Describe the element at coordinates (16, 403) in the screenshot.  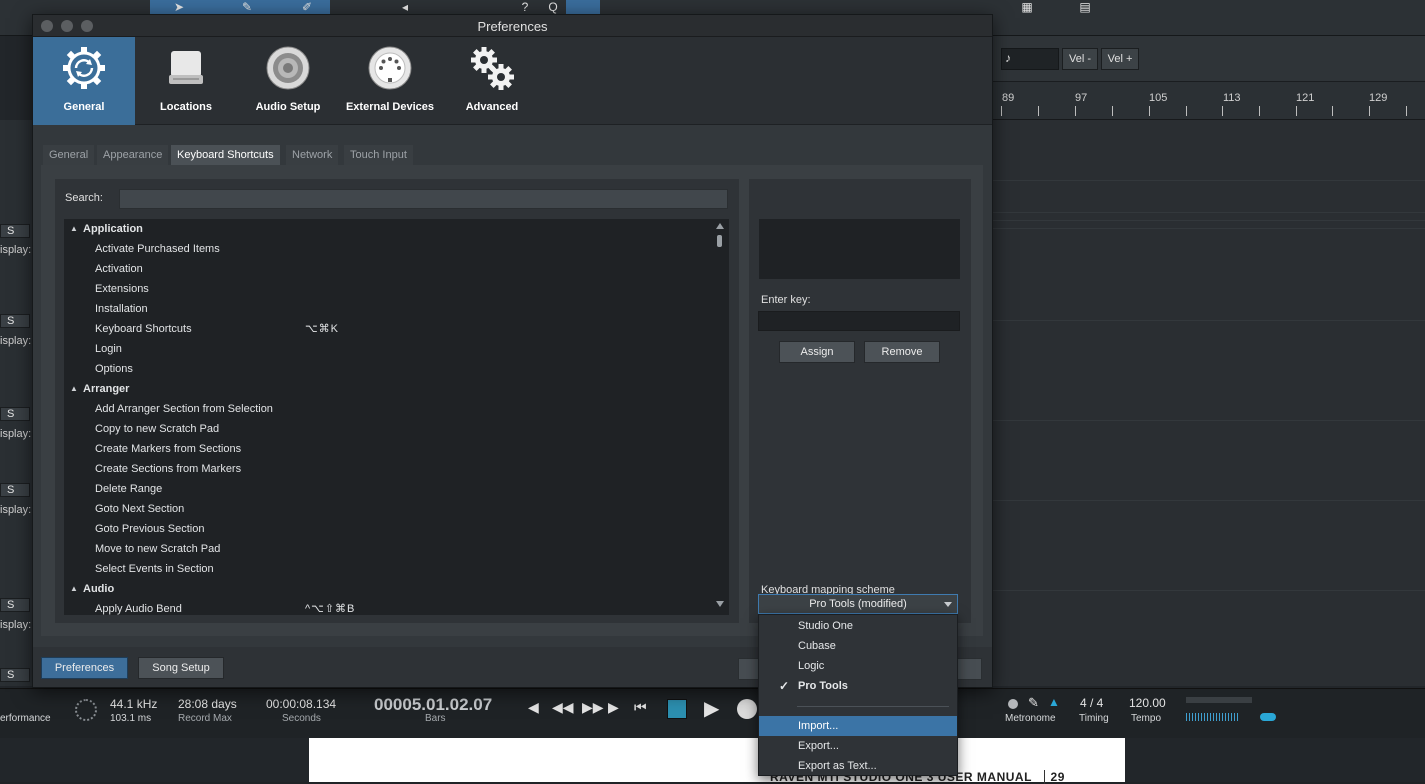
I see `track-list: S isplay: S isplay: S isplay` at that location.